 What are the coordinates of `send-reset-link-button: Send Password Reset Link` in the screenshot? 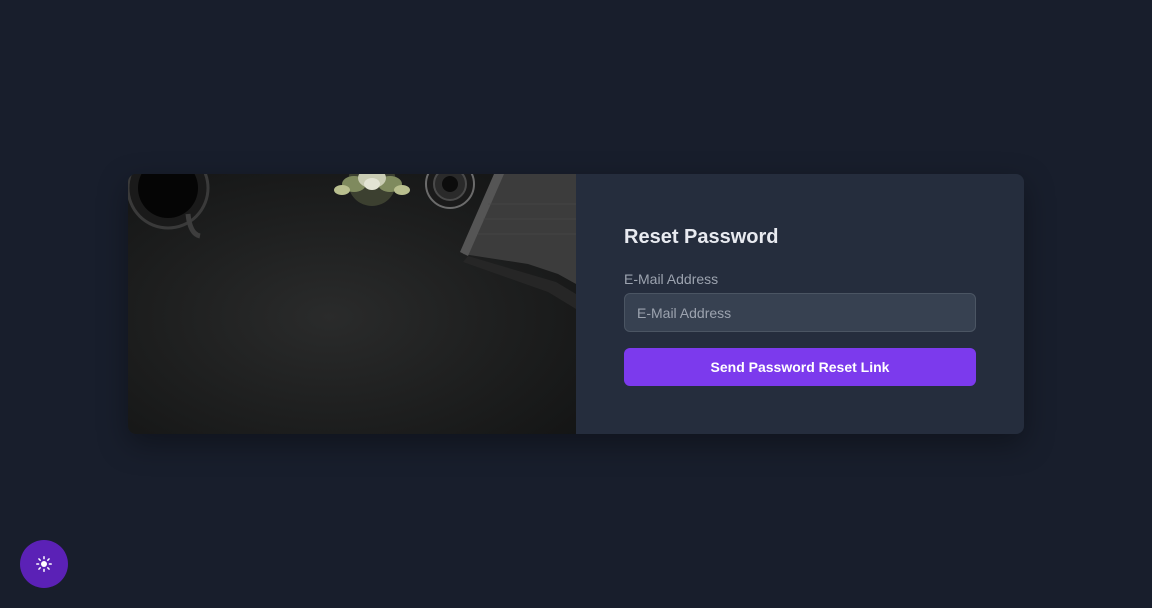 It's located at (800, 367).